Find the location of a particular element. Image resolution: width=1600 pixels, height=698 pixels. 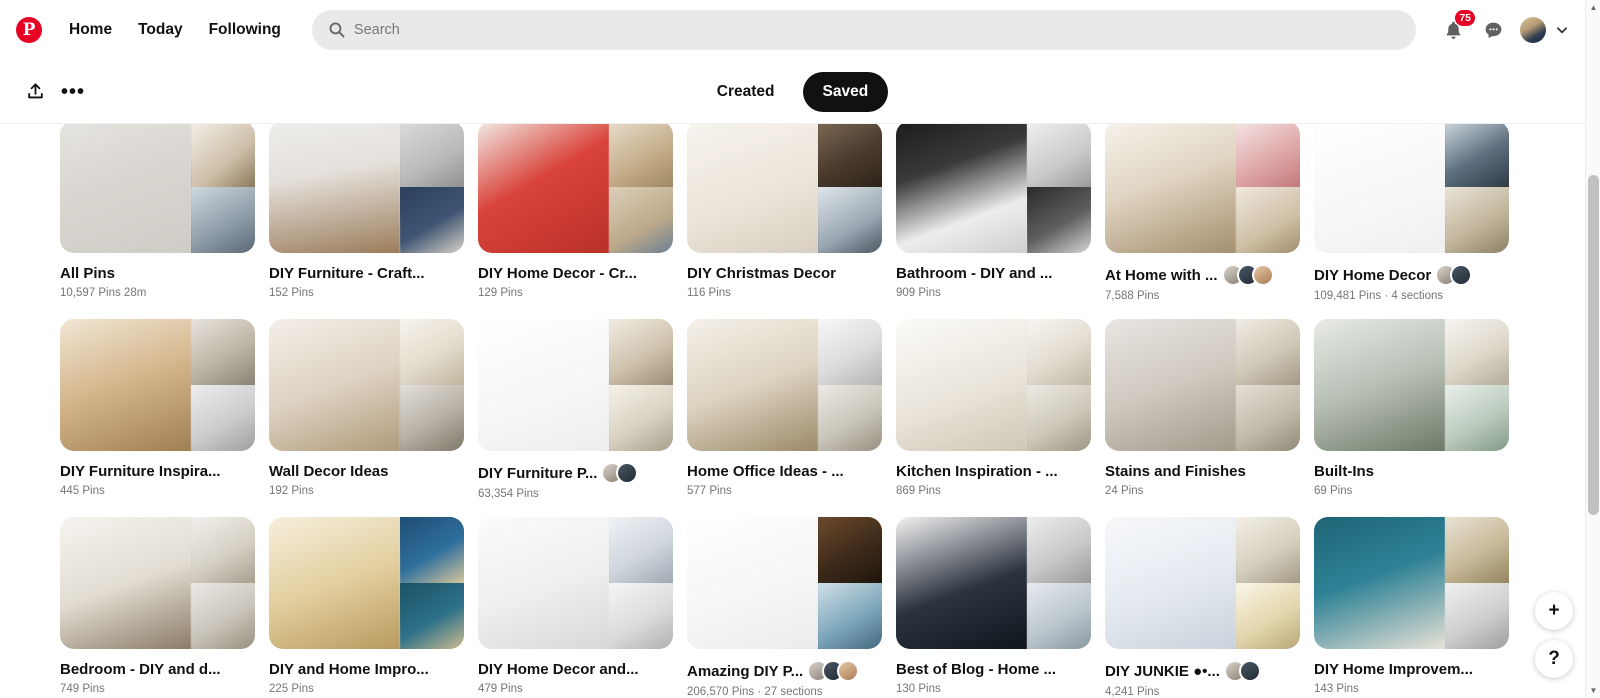

notifications-button: 75 is located at coordinates (1455, 28).